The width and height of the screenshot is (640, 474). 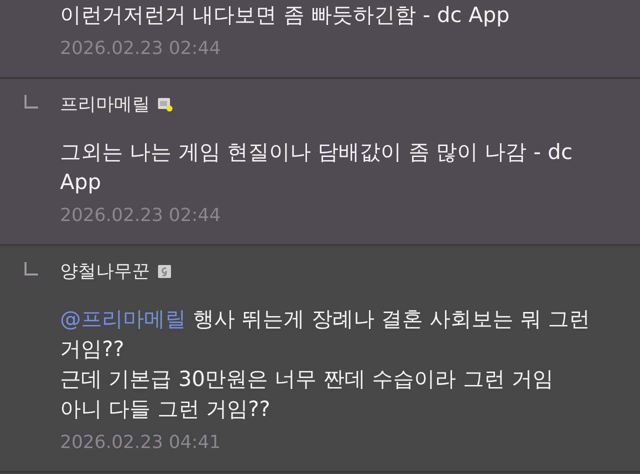 What do you see at coordinates (391, 319) in the screenshot?
I see `comment-text: 행사 뛰는게 장례나 결혼 사회보는 뭐 그런` at bounding box center [391, 319].